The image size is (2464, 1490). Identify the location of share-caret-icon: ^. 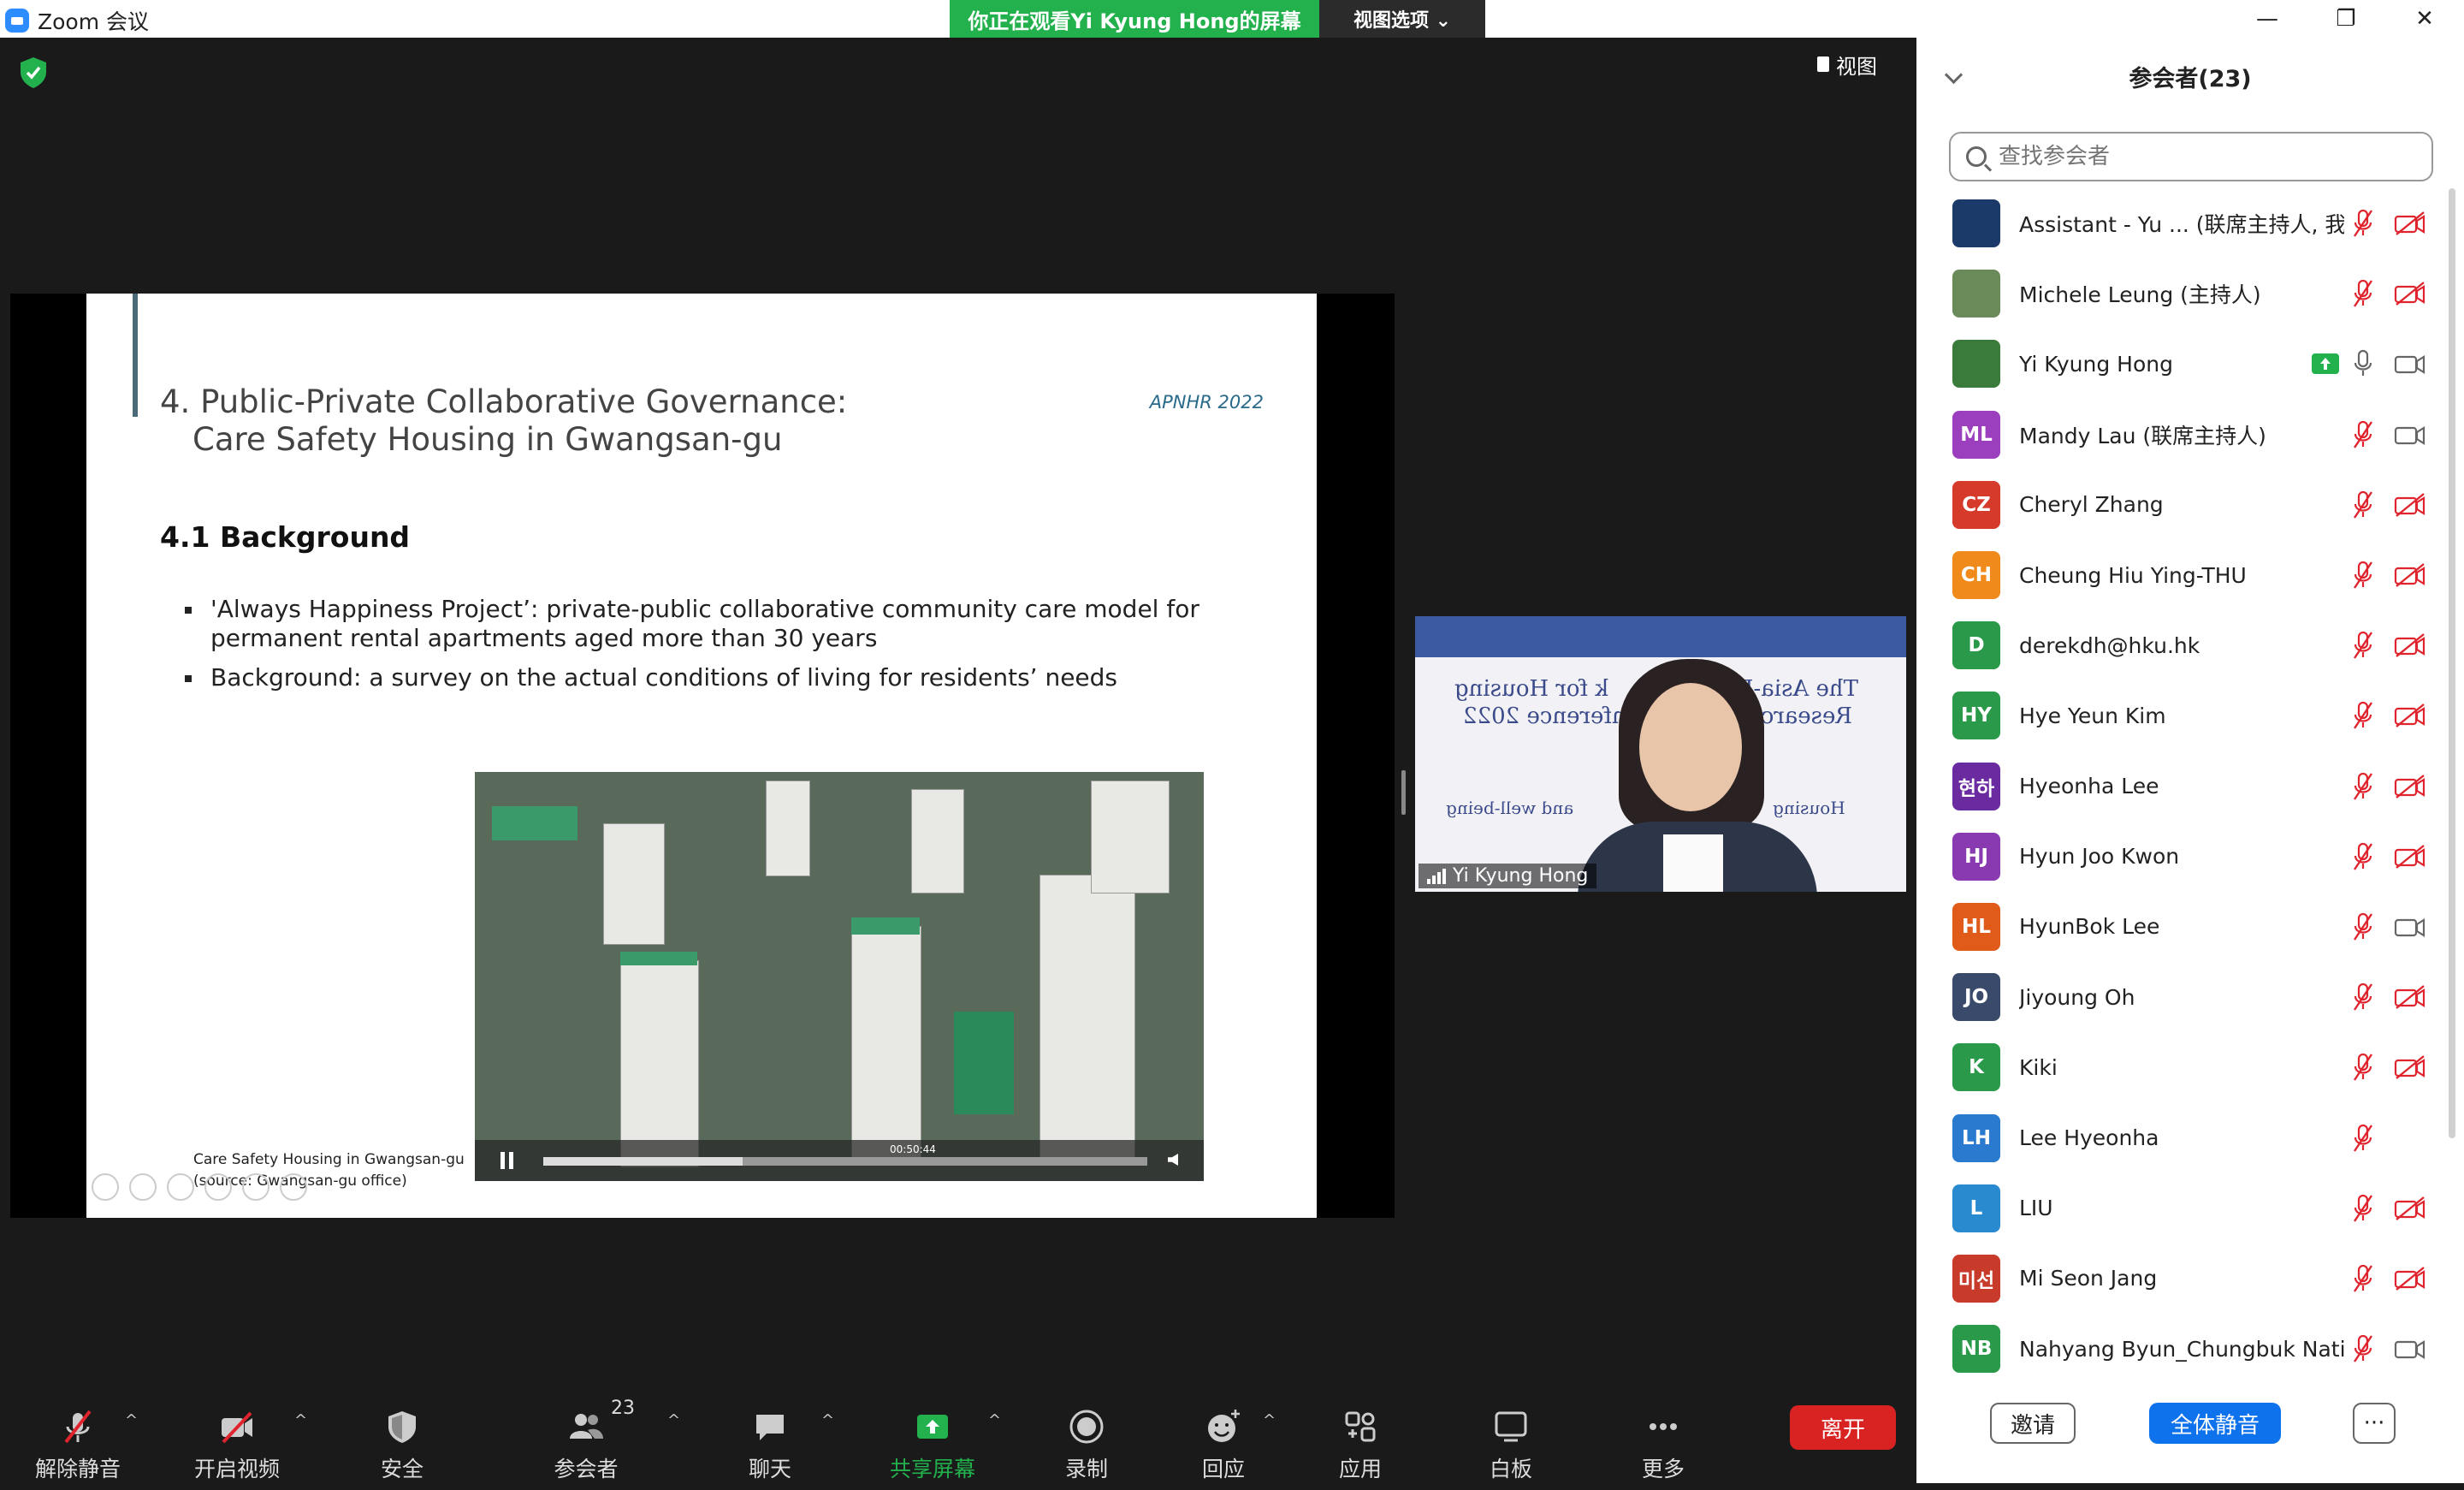
(994, 1420).